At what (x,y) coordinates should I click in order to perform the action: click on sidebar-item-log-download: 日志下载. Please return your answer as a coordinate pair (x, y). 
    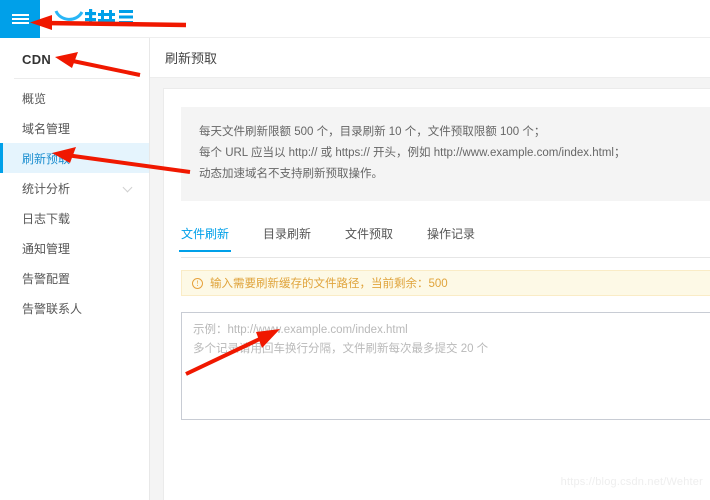
    Looking at the image, I should click on (74, 218).